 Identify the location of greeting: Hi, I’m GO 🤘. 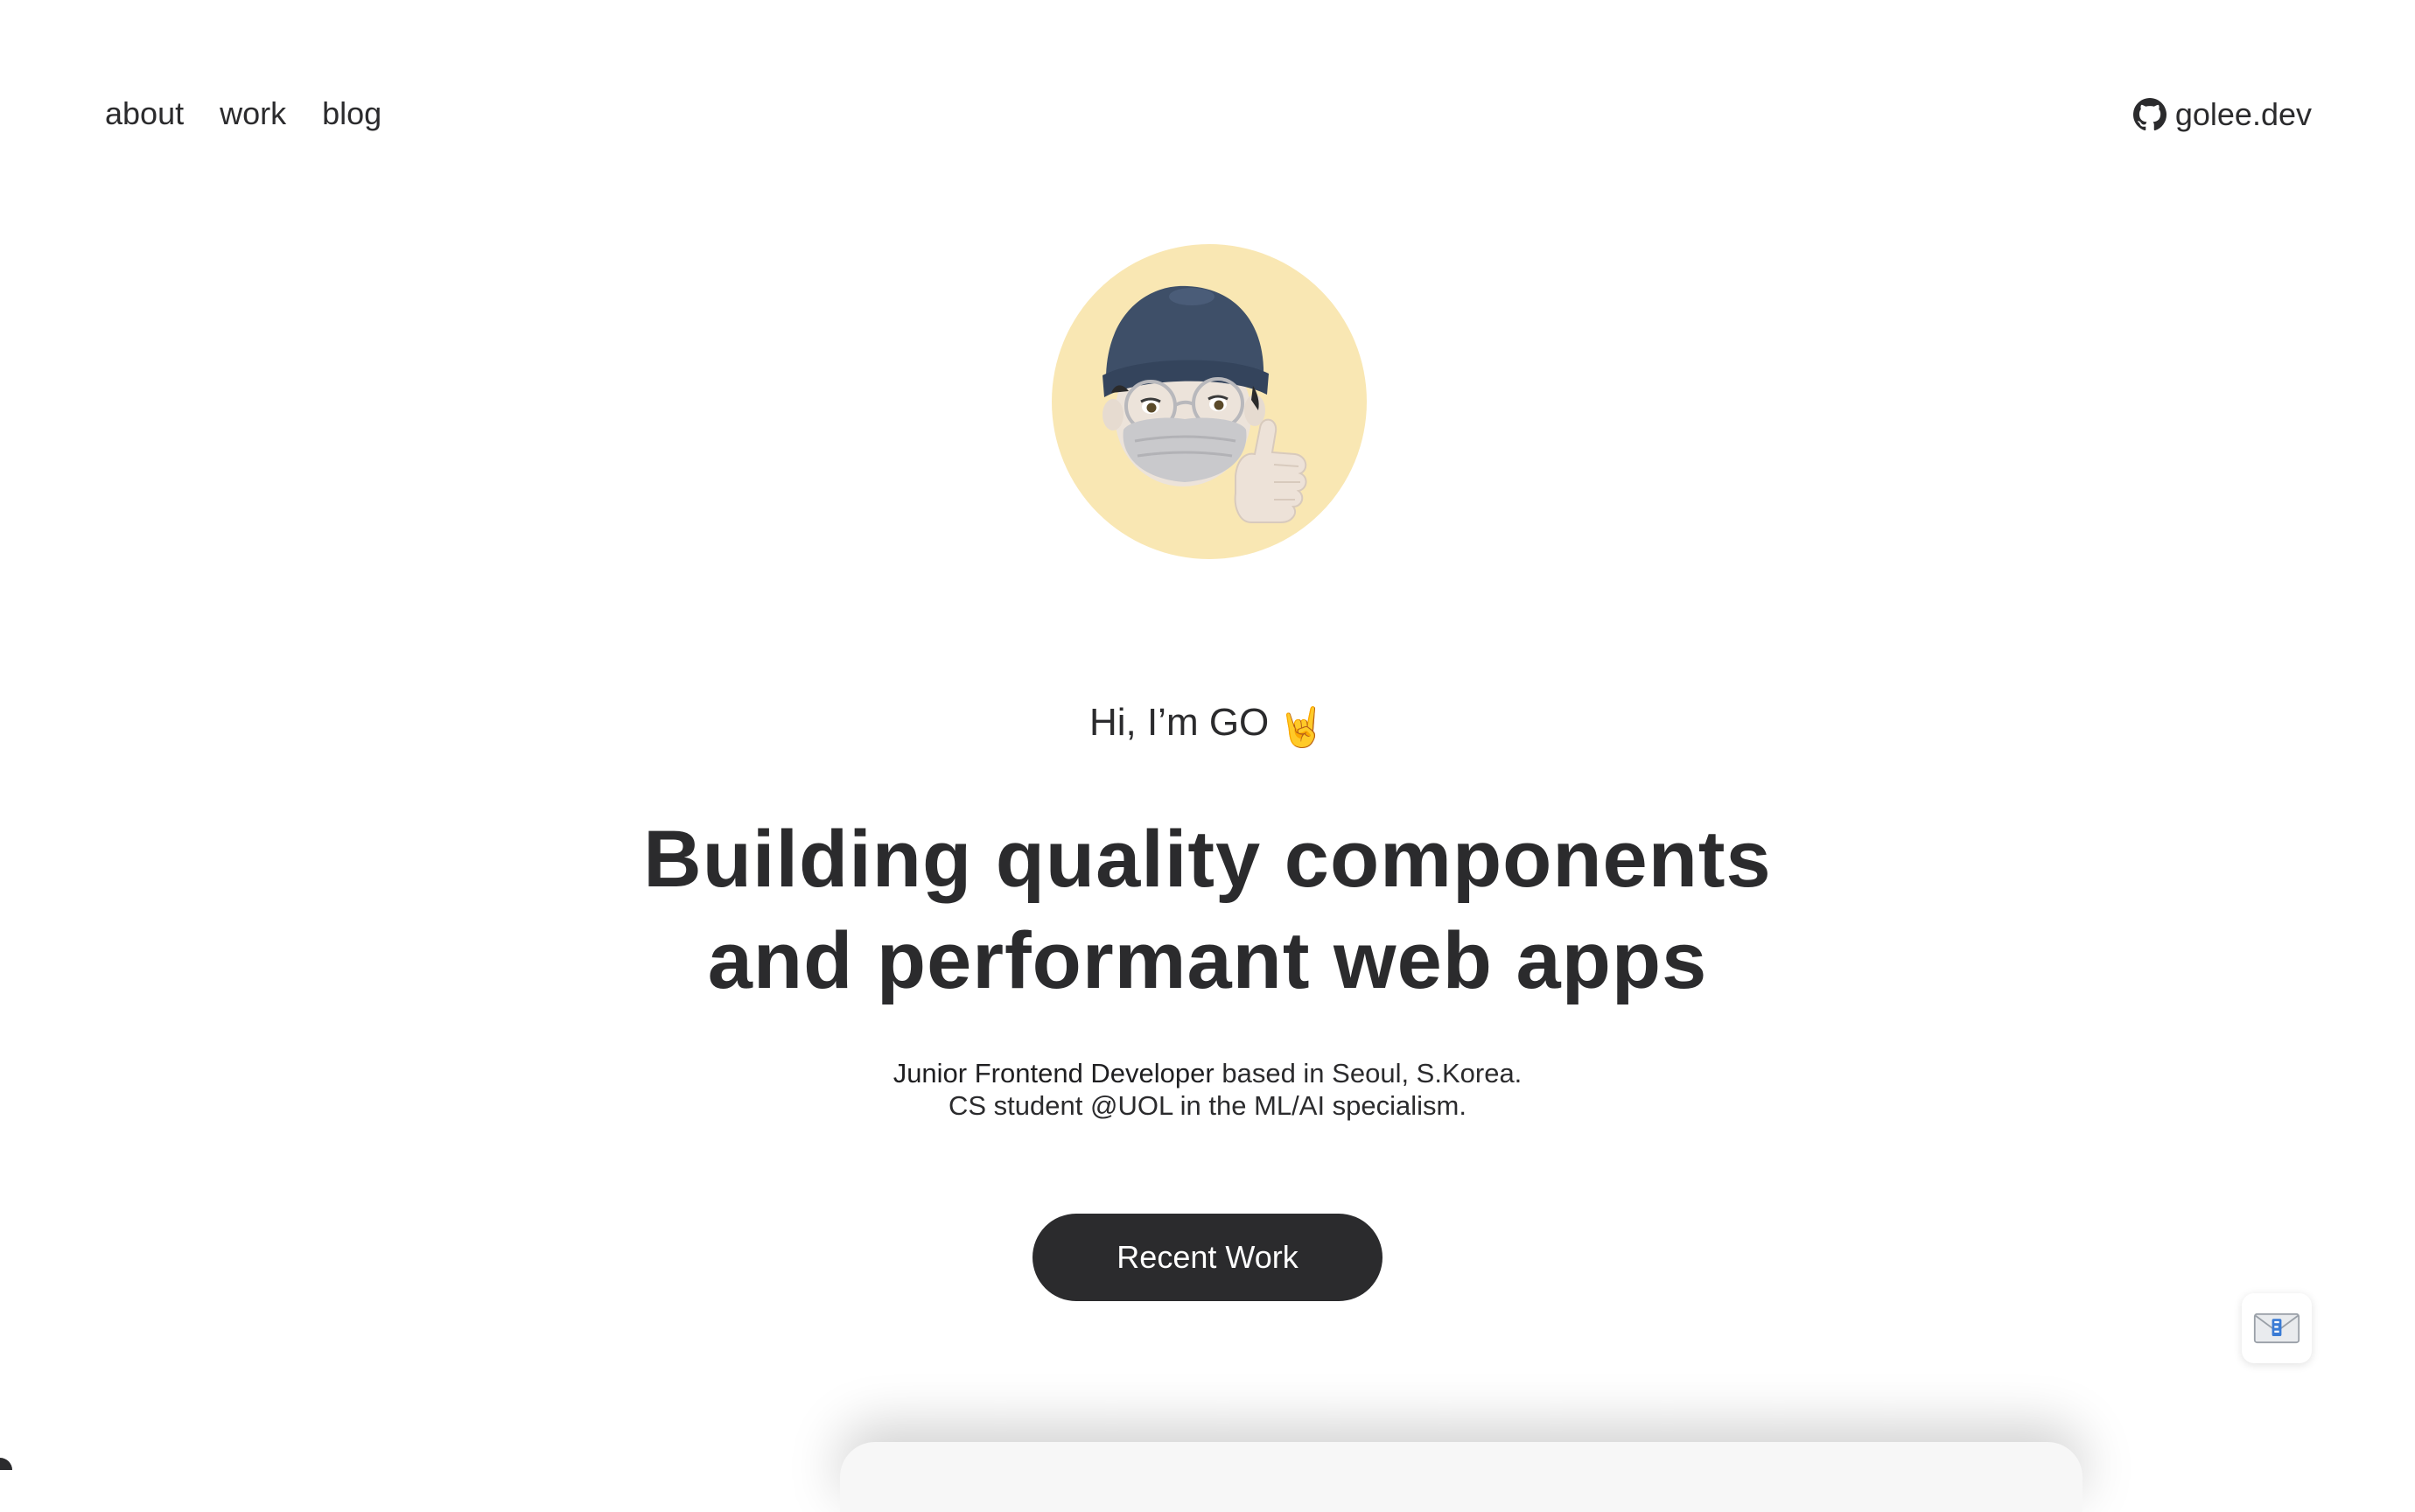
(1207, 725).